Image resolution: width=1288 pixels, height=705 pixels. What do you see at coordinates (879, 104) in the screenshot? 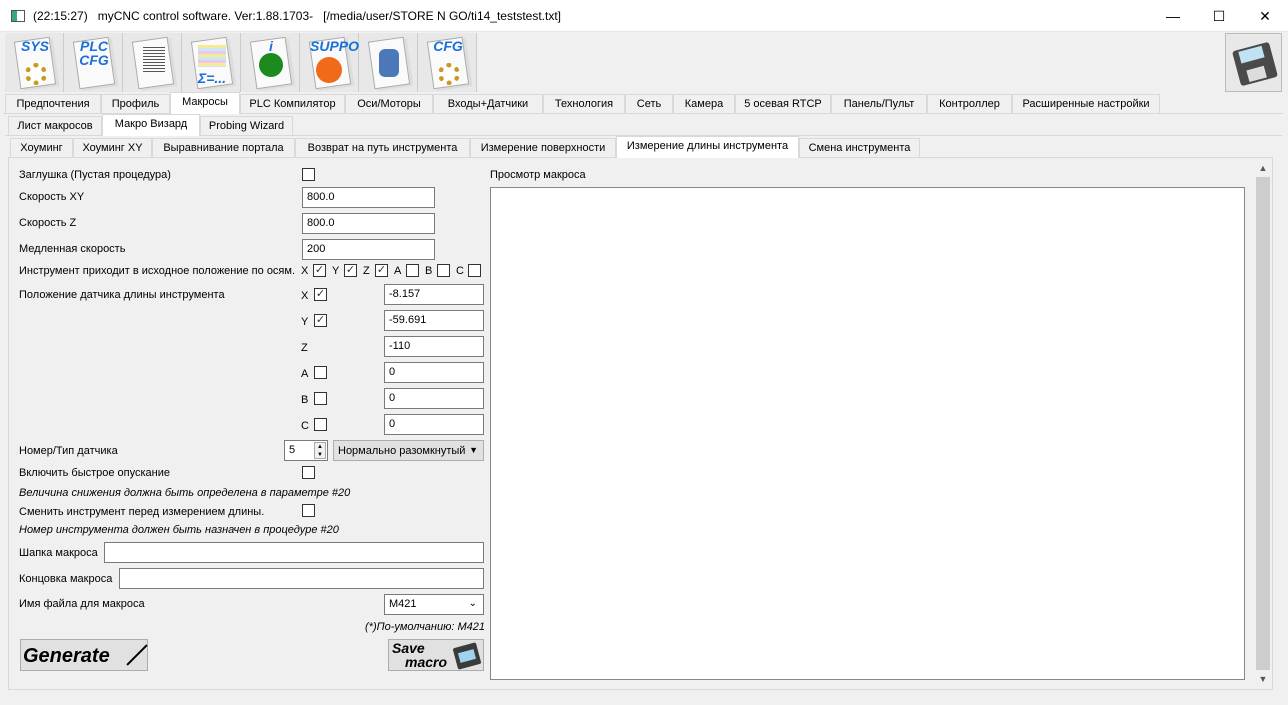
I see `main-tab-10: Панель/Пульт` at bounding box center [879, 104].